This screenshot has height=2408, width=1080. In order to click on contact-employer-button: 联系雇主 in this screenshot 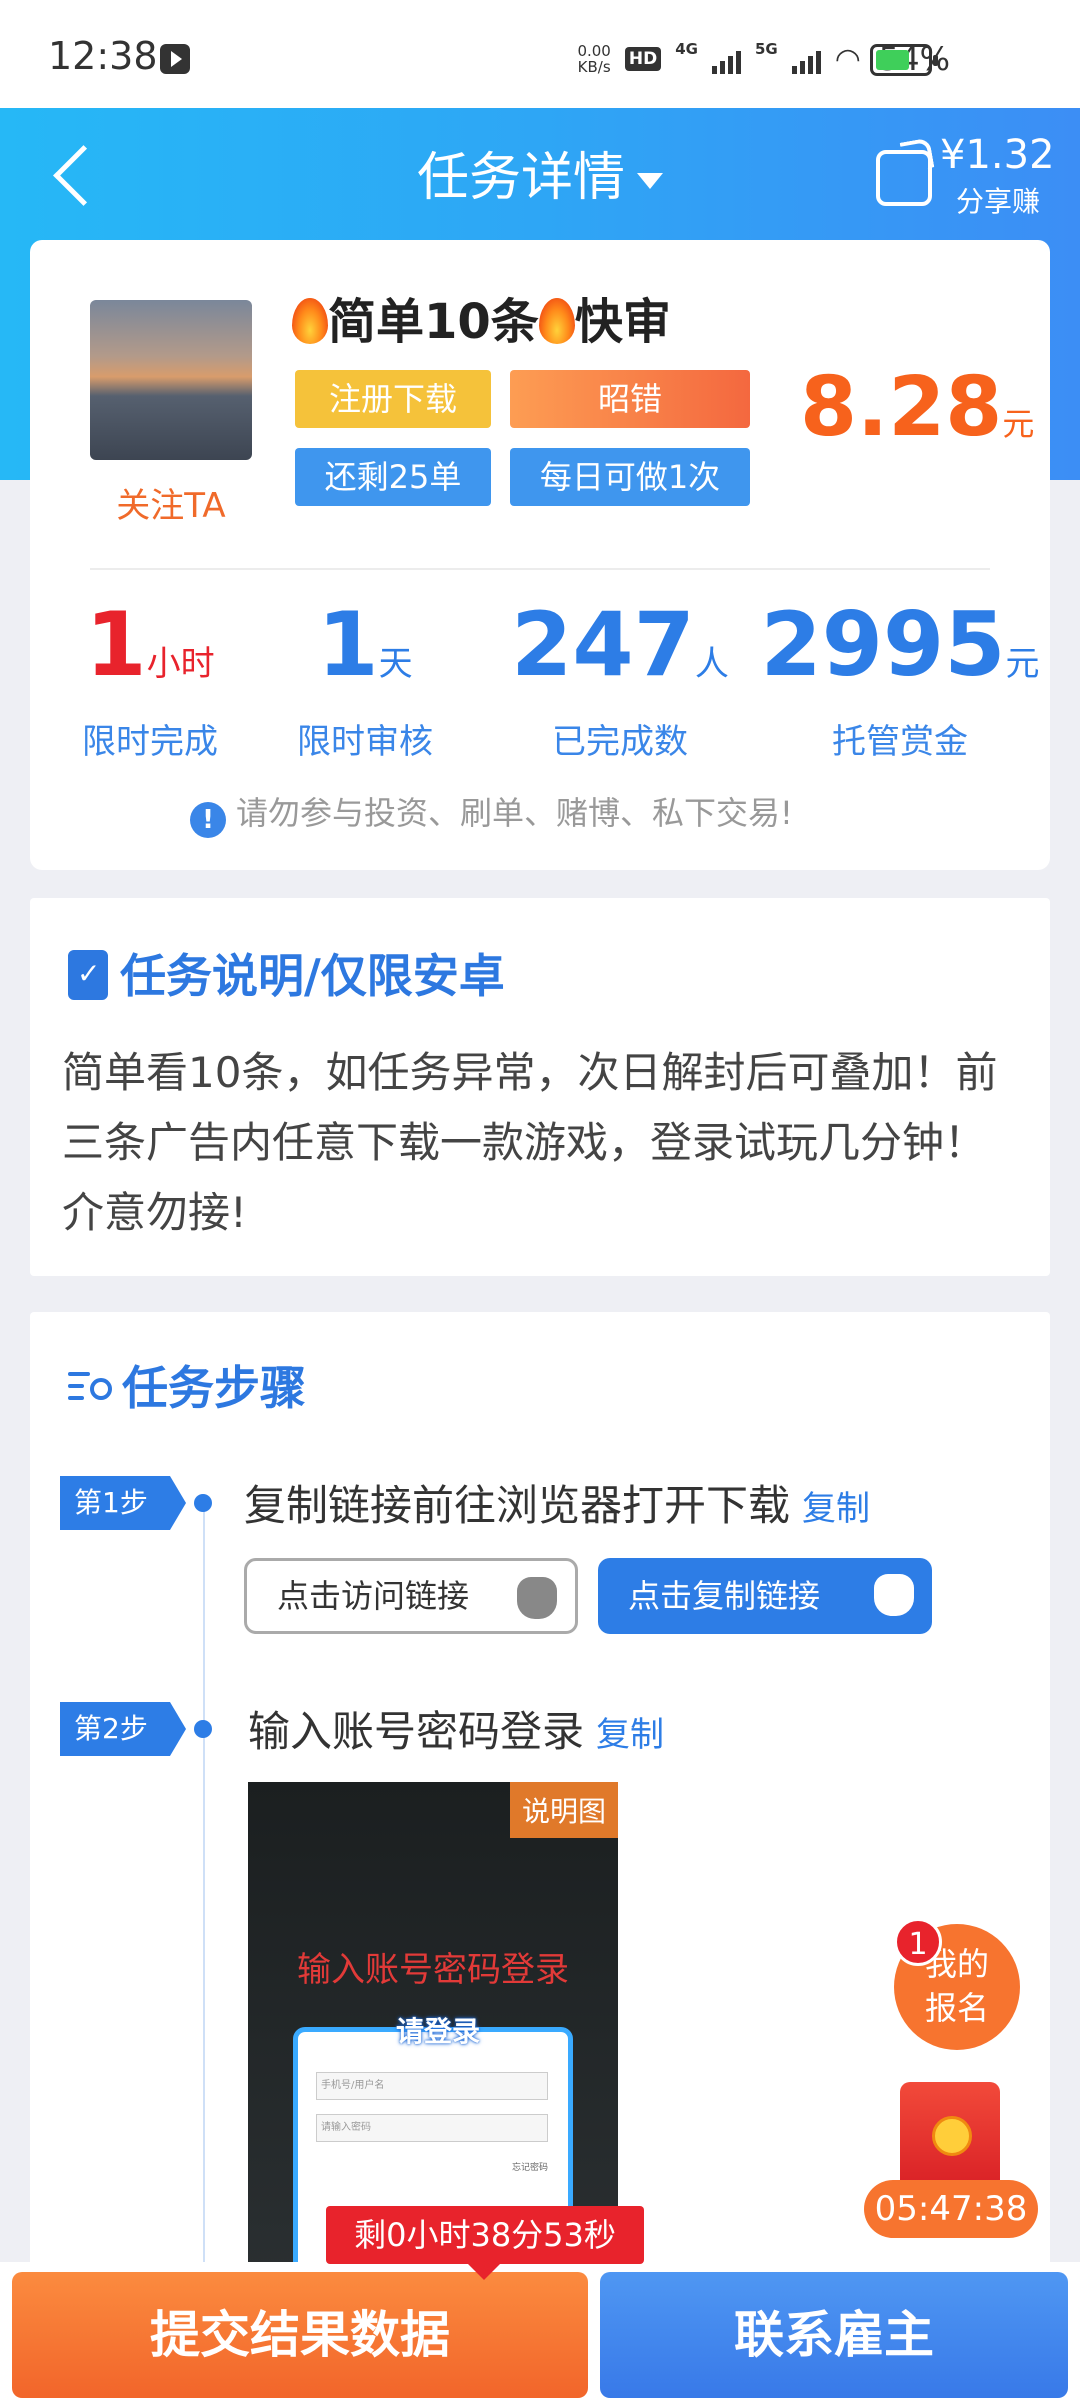, I will do `click(834, 2335)`.